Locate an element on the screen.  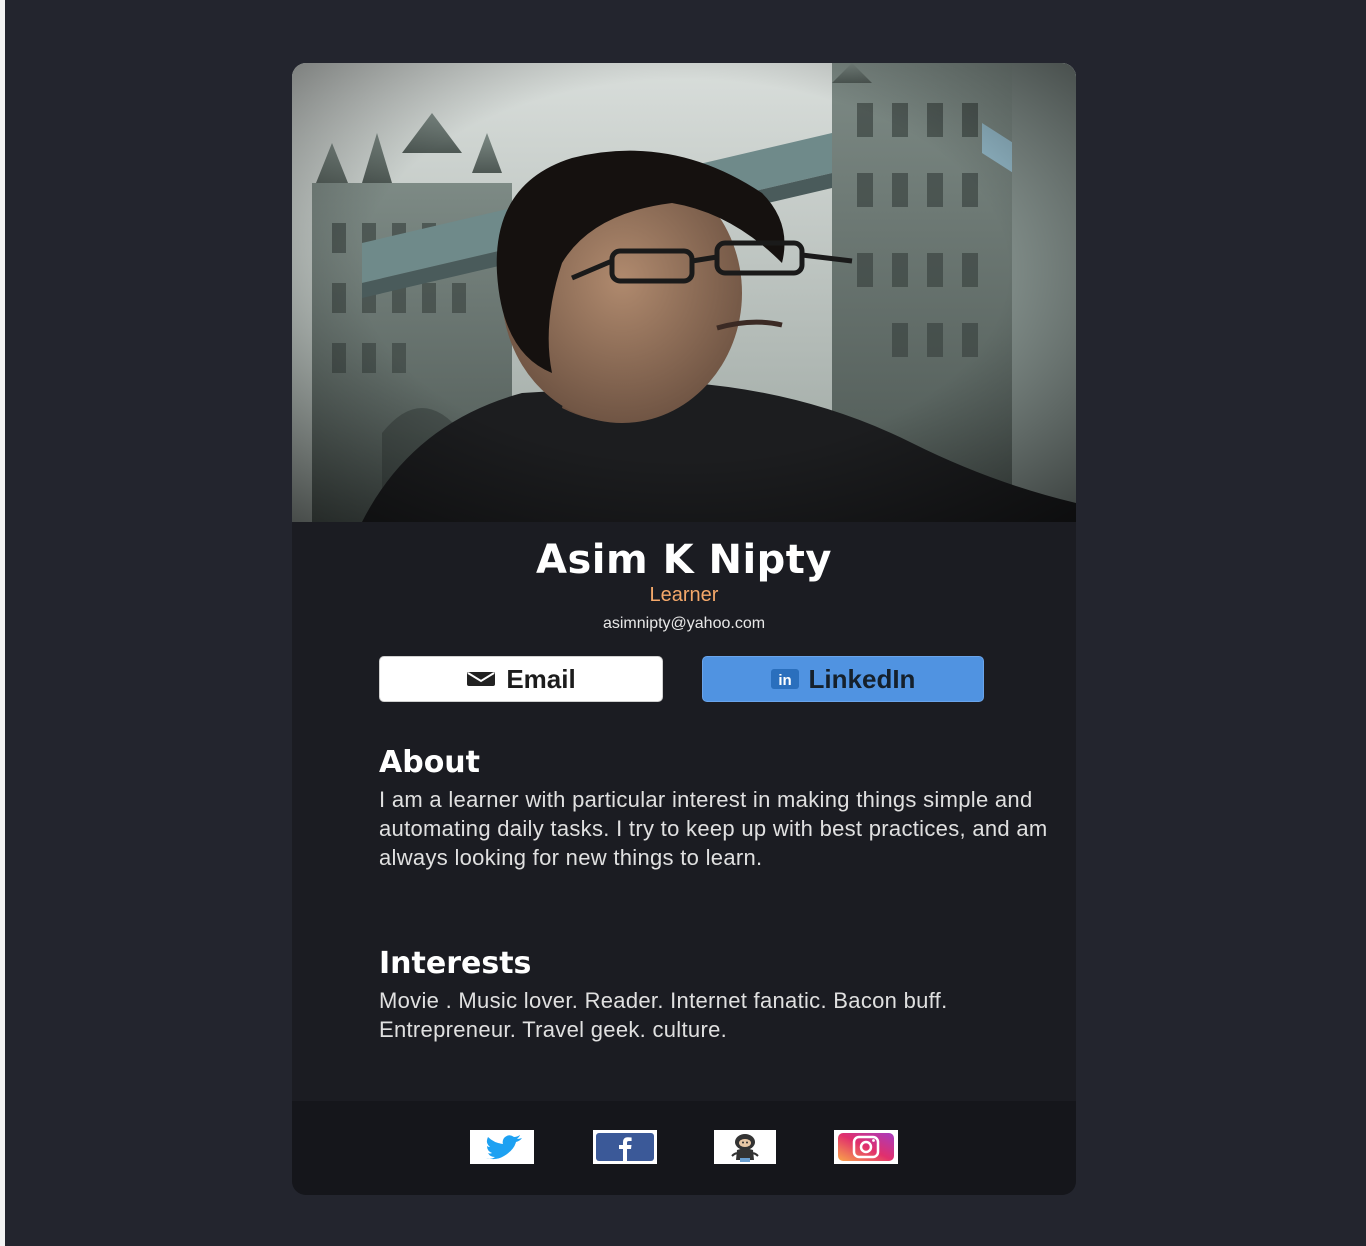
profile-email: asimnipty@yahoo.com is located at coordinates (684, 623).